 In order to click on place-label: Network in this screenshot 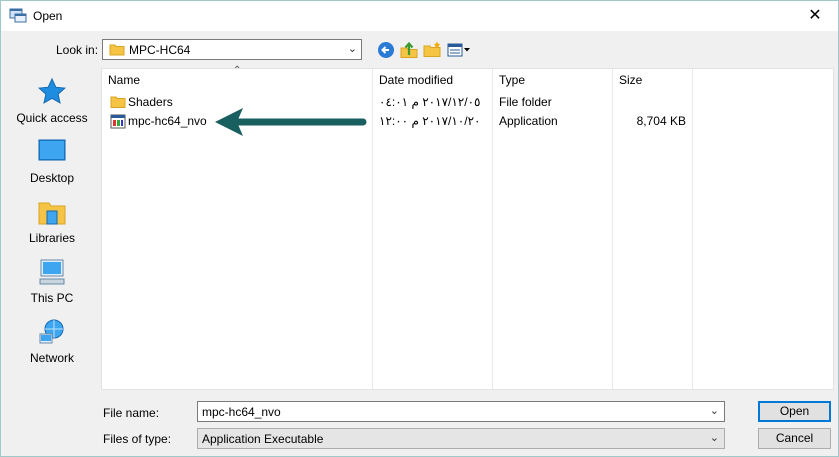, I will do `click(51, 358)`.